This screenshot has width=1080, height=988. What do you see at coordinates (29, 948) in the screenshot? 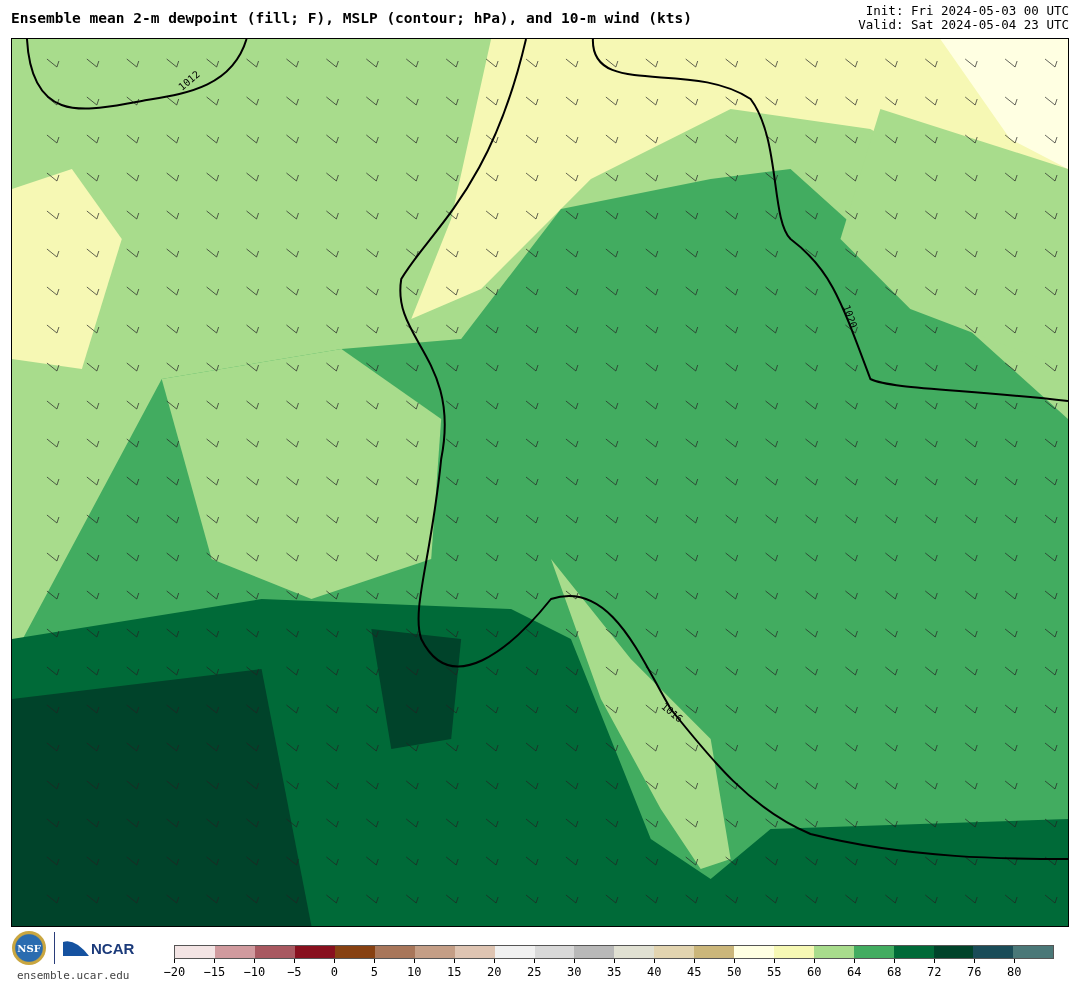
I see `nsf-logo: NSF` at bounding box center [29, 948].